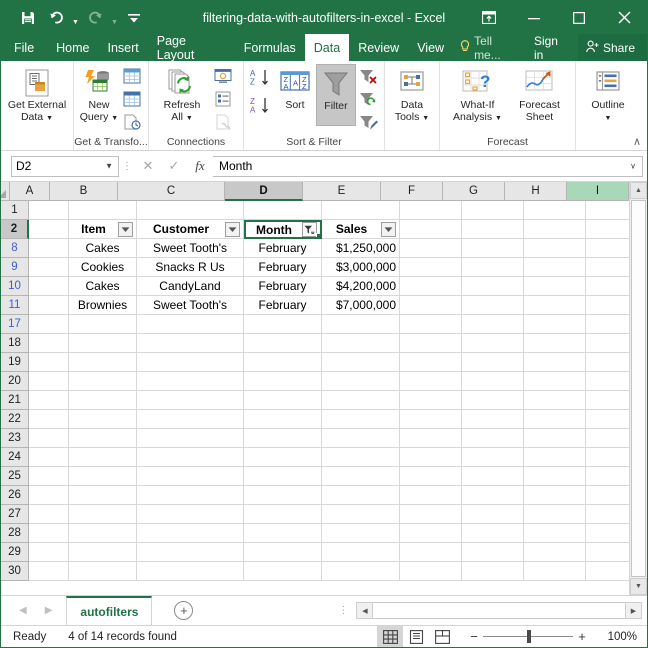 This screenshot has width=648, height=648. What do you see at coordinates (15, 229) in the screenshot?
I see `row-header-2: 2` at bounding box center [15, 229].